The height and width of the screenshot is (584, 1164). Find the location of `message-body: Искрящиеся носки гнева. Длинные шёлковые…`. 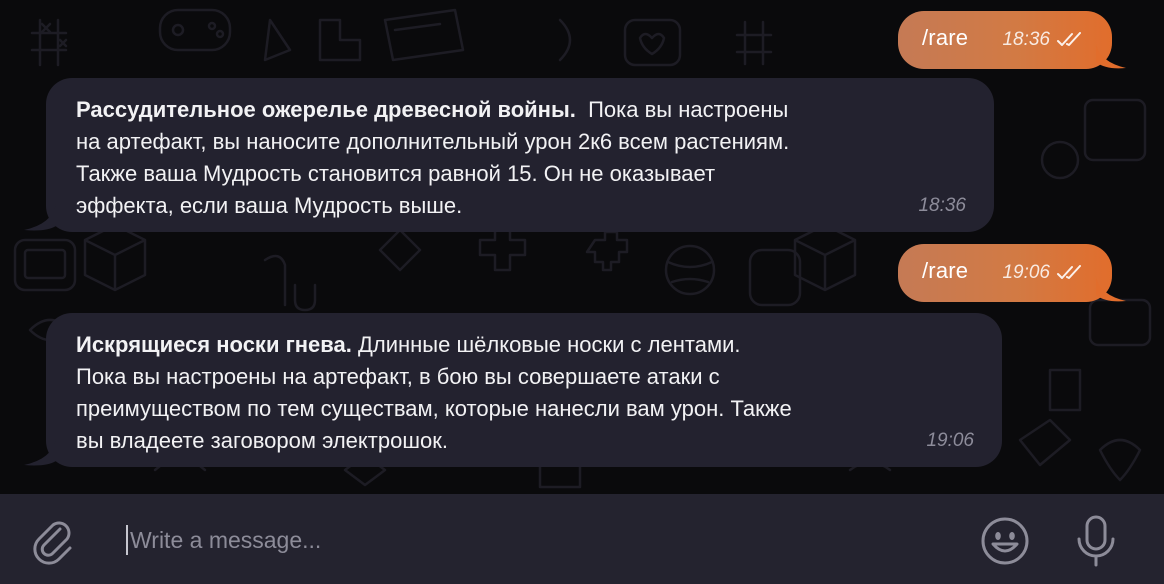

message-body: Искрящиеся носки гнева. Длинные шёлковые… is located at coordinates (434, 393).